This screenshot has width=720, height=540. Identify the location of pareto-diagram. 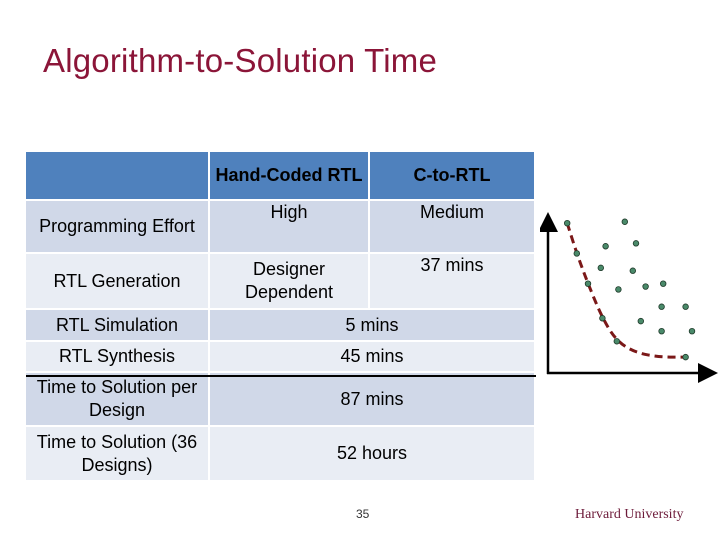
(629, 297).